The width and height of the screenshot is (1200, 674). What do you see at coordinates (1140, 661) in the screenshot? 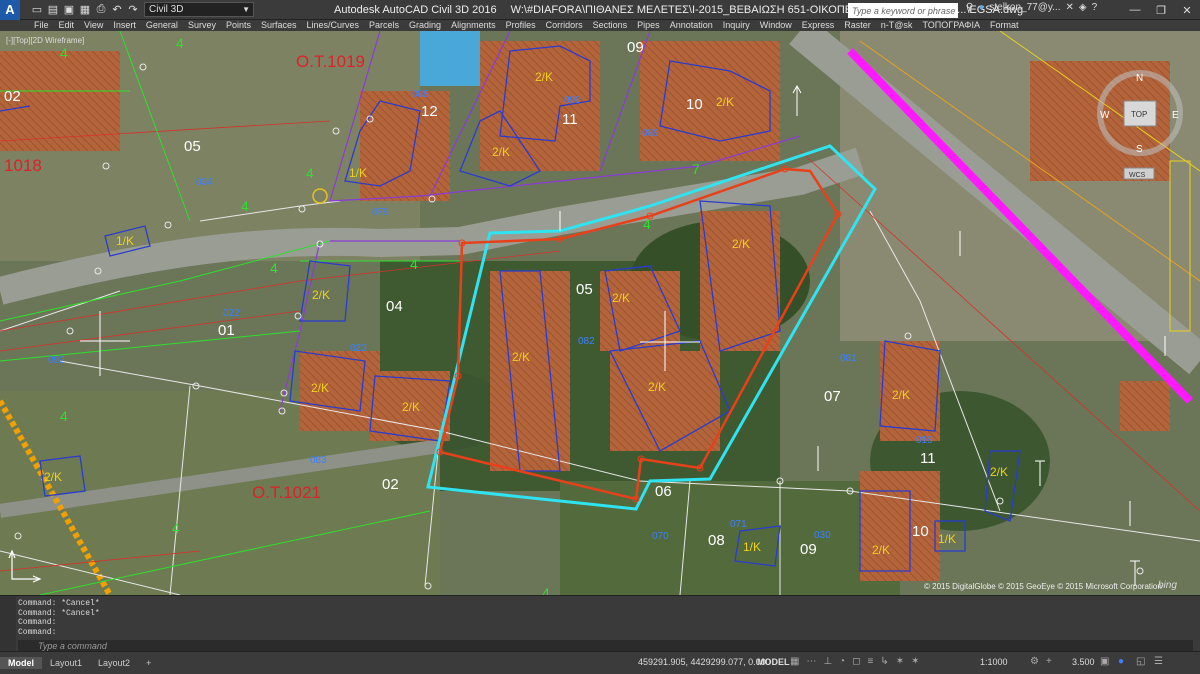
I see `clean-screen-icon: ◱` at bounding box center [1140, 661].